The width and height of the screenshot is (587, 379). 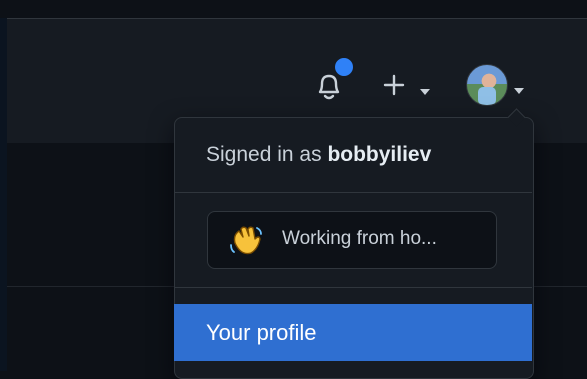 What do you see at coordinates (487, 96) in the screenshot?
I see `avatar-figure` at bounding box center [487, 96].